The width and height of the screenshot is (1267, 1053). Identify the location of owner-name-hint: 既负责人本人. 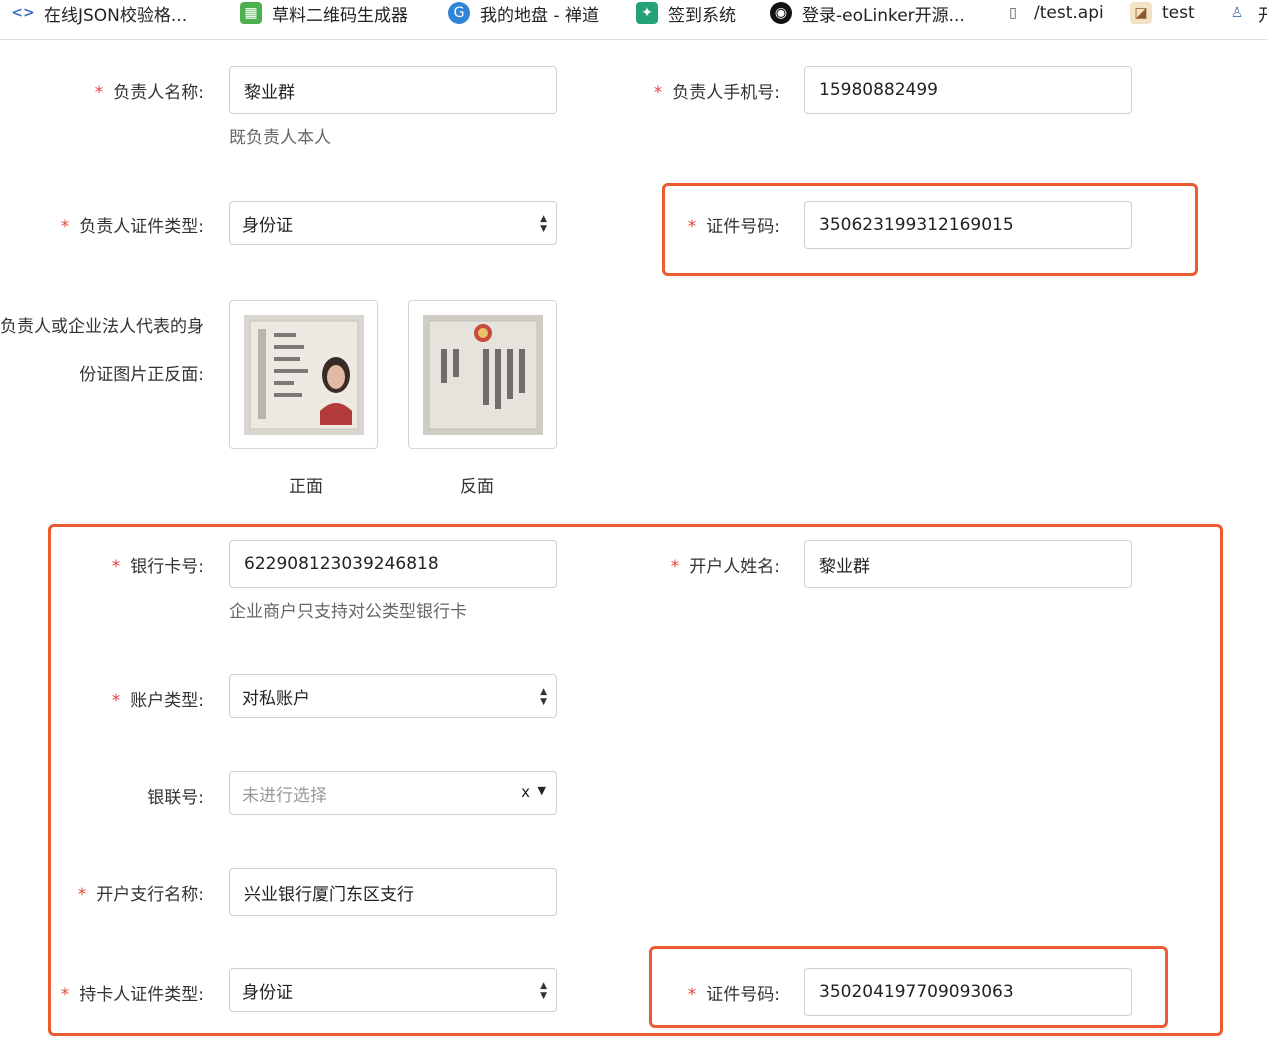
(280, 138).